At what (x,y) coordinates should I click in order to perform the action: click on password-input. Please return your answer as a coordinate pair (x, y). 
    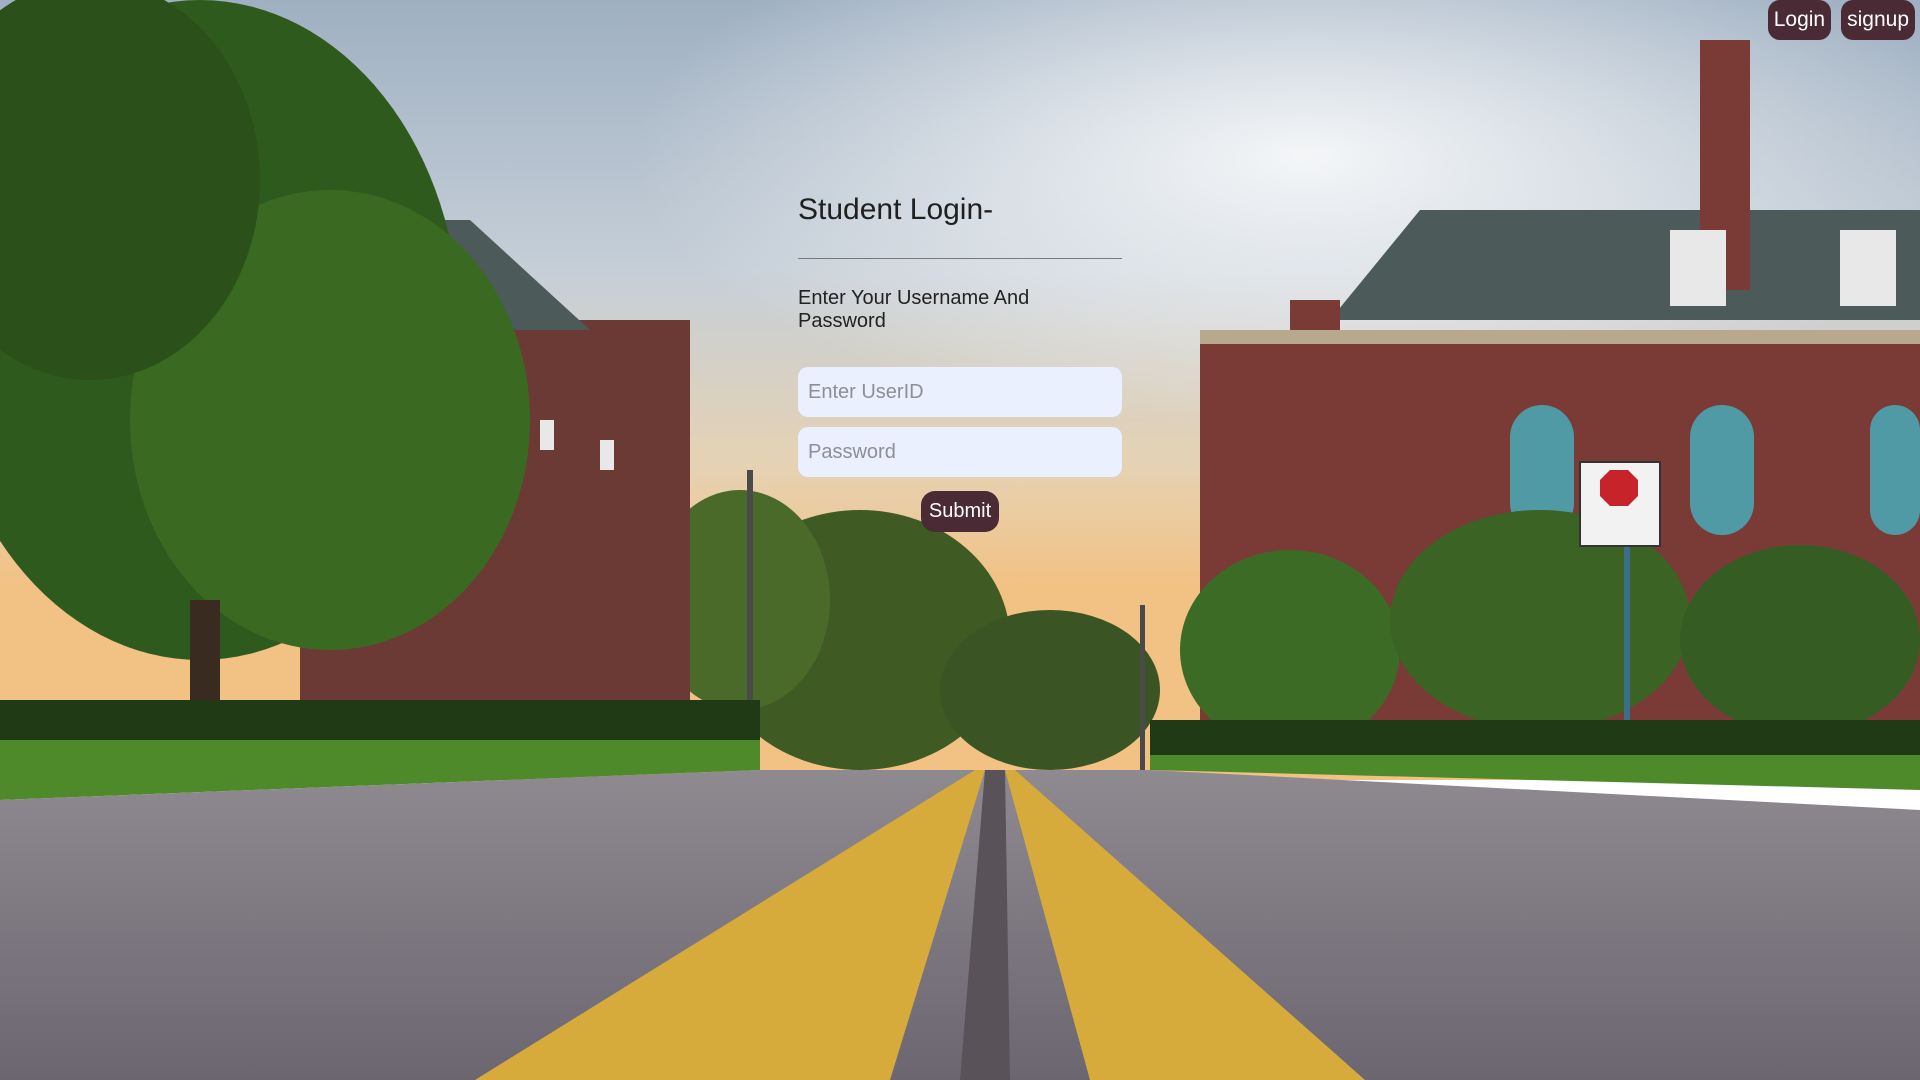
    Looking at the image, I should click on (960, 452).